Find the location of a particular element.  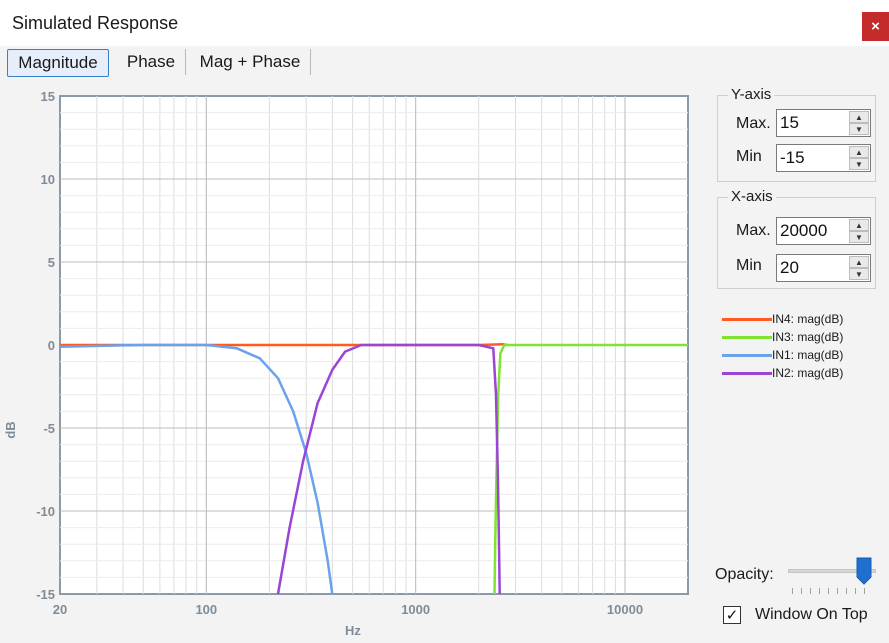

opacity-slider-ticks is located at coordinates (831, 591).